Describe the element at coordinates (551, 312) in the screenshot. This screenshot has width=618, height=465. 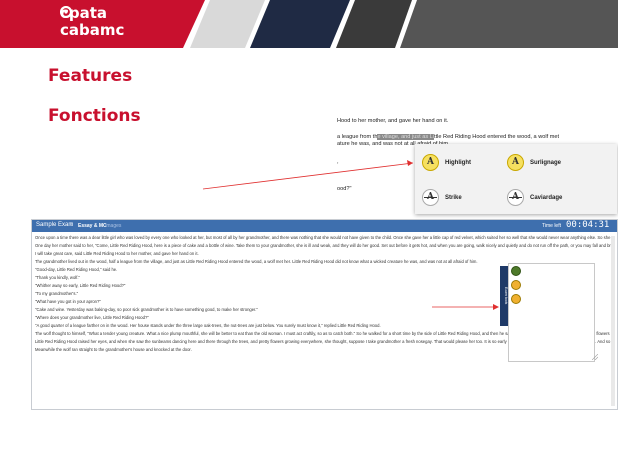
I see `exam-tools-panel` at that location.